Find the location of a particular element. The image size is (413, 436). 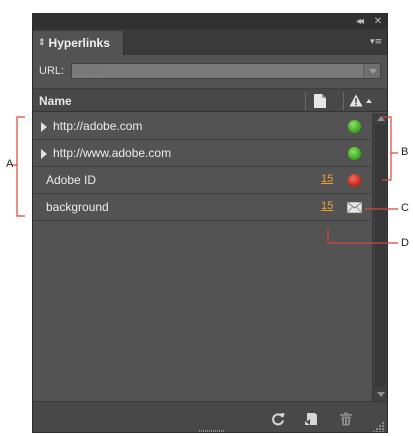

callout-a-bracket is located at coordinates (20, 166).